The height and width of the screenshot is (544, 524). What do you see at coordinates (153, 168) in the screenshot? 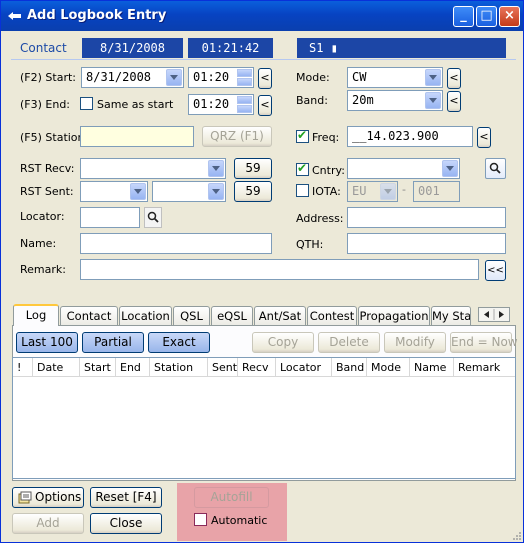
I see `rst-recv-combo` at bounding box center [153, 168].